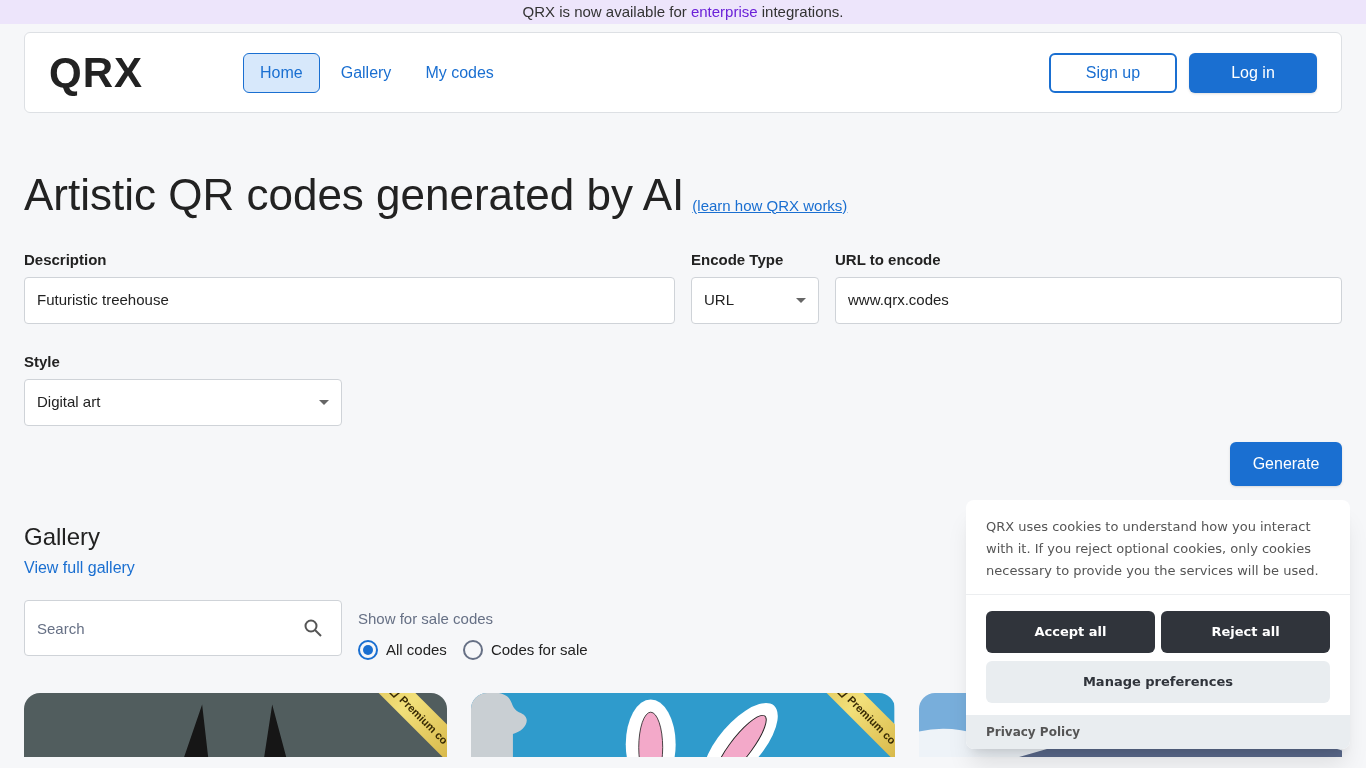 Image resolution: width=1366 pixels, height=768 pixels. What do you see at coordinates (683, 11) in the screenshot?
I see `announcement-text: QRX is now available for enterprise integrations.` at bounding box center [683, 11].